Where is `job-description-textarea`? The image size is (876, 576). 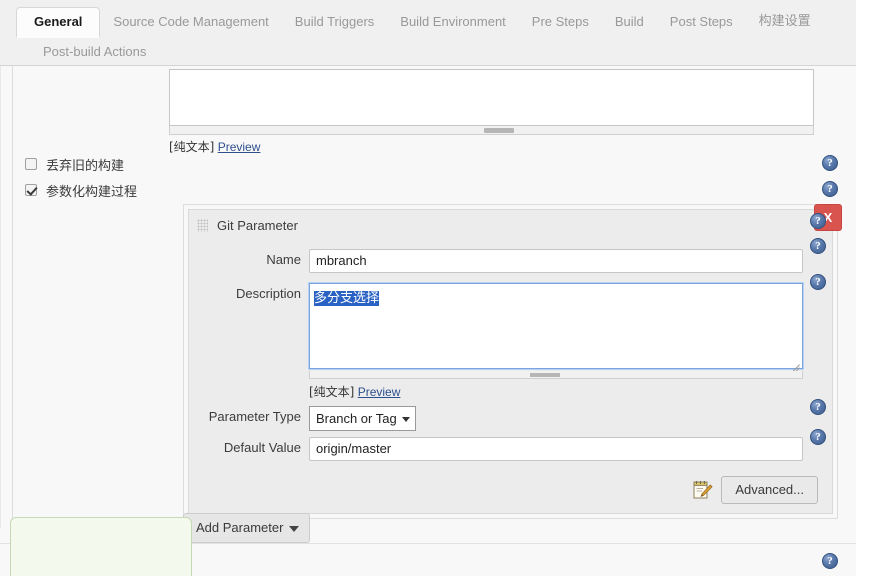
job-description-textarea is located at coordinates (491, 97).